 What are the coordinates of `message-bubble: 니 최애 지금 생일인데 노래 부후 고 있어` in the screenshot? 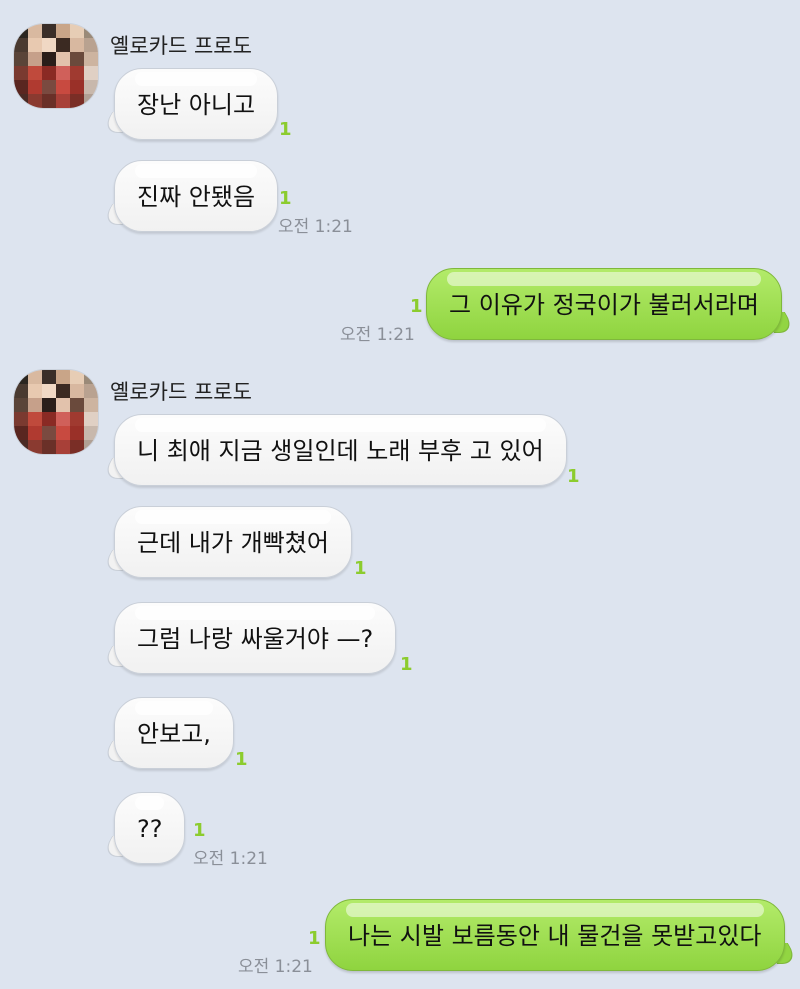 It's located at (340, 450).